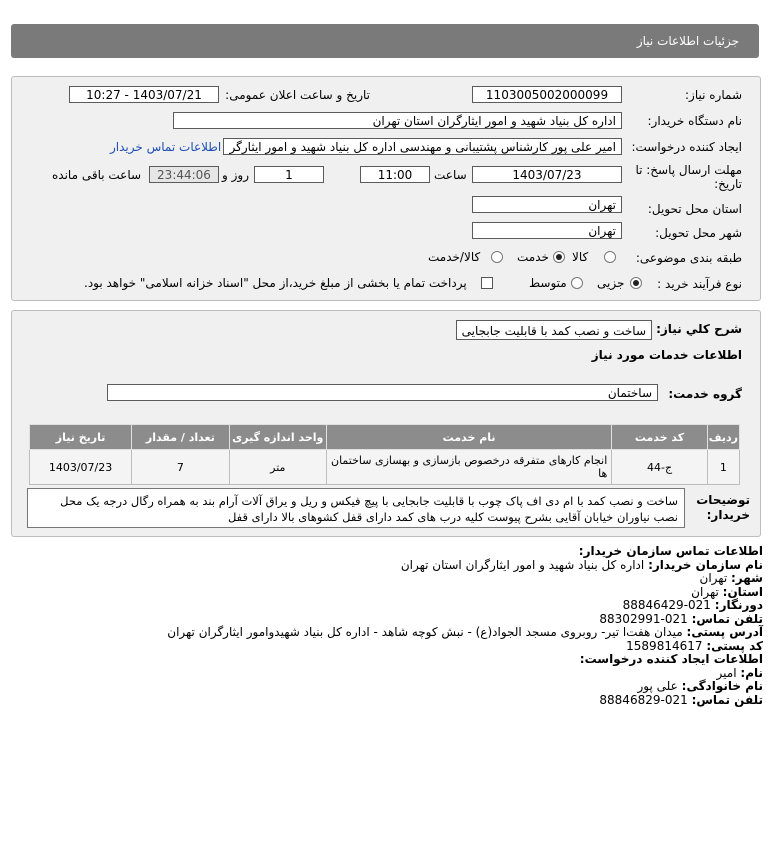 The image size is (770, 845). What do you see at coordinates (705, 394) in the screenshot?
I see `service-group-label: گروه خدمت:` at bounding box center [705, 394].